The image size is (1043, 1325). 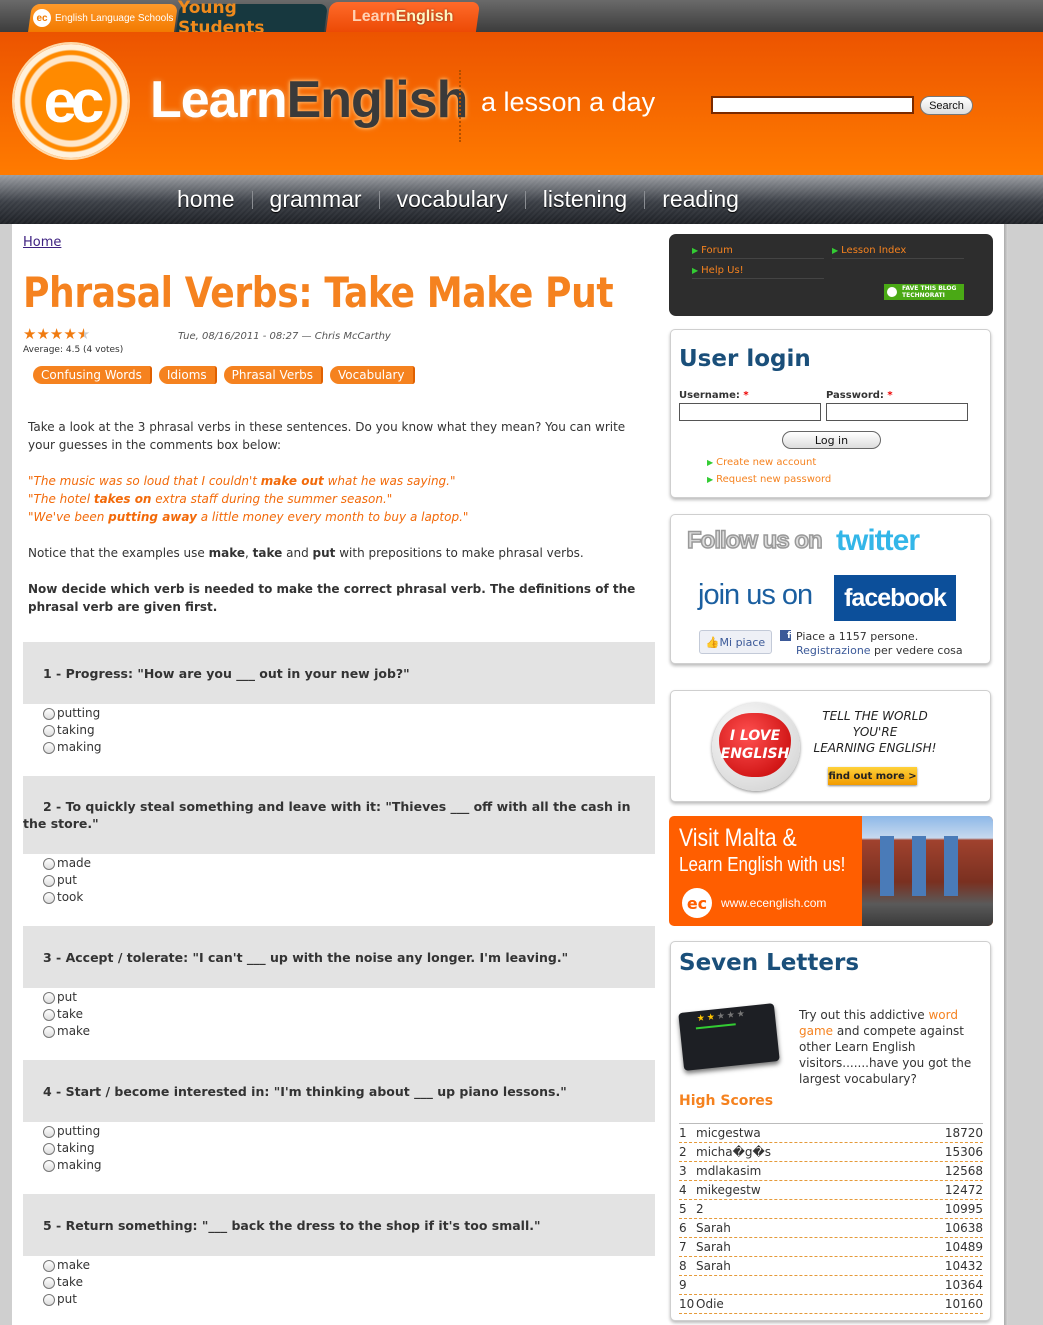 What do you see at coordinates (67, 863) in the screenshot?
I see `option-made: made` at bounding box center [67, 863].